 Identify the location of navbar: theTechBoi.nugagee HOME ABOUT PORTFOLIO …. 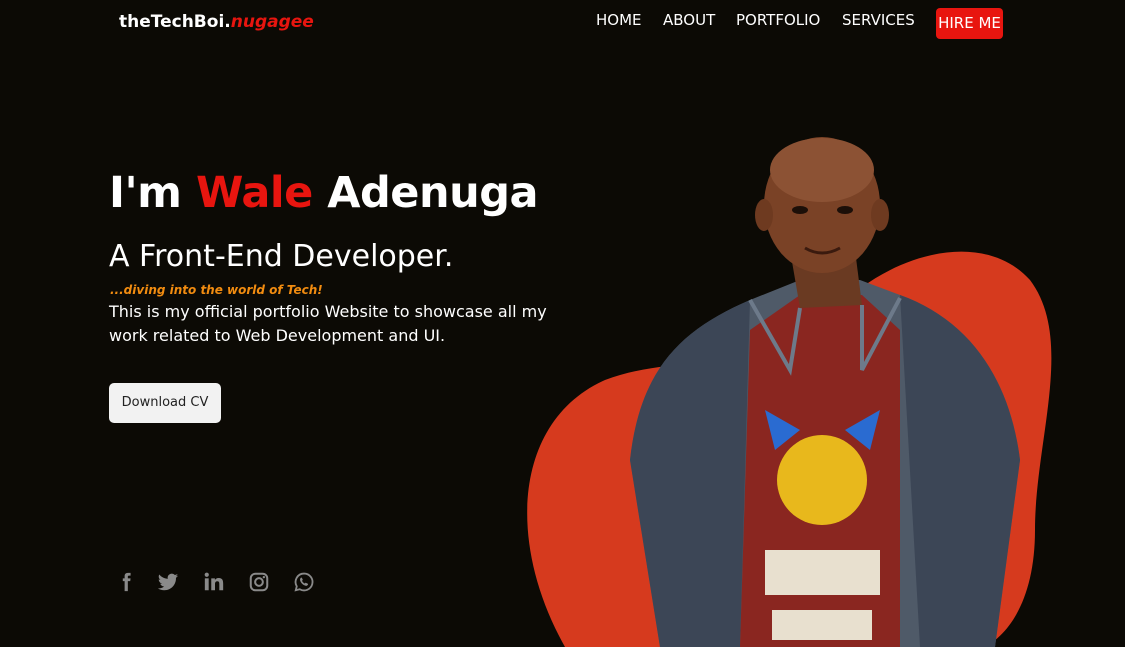
(562, 24).